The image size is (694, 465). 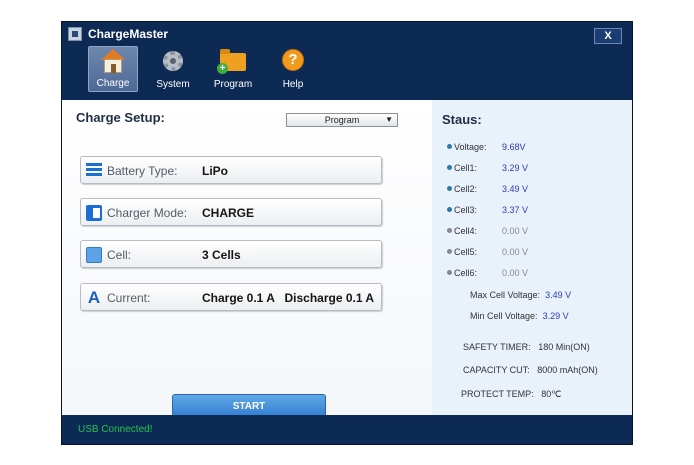 I want to click on status-value: 3.29 V, so click(x=515, y=168).